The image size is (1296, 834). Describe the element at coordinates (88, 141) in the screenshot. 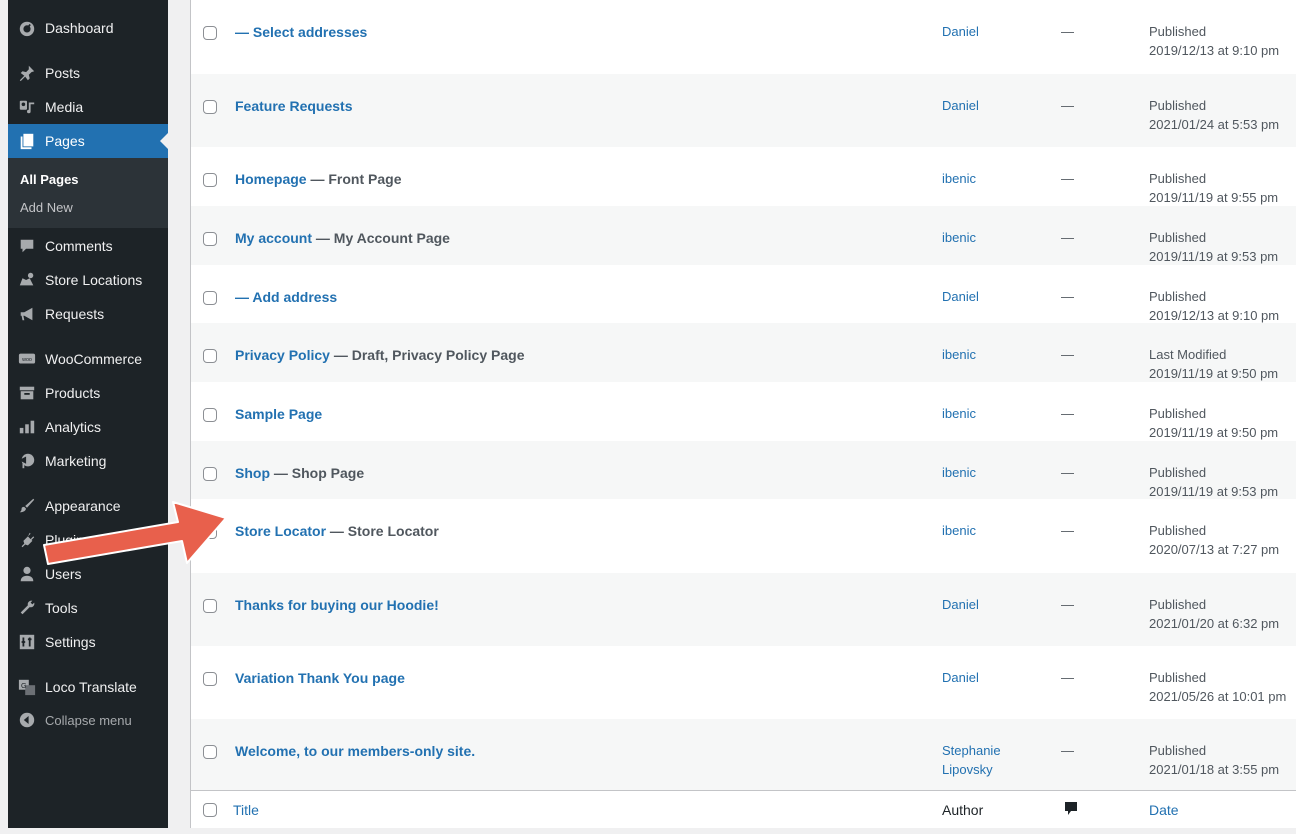

I see `menu-pages: Pages` at that location.